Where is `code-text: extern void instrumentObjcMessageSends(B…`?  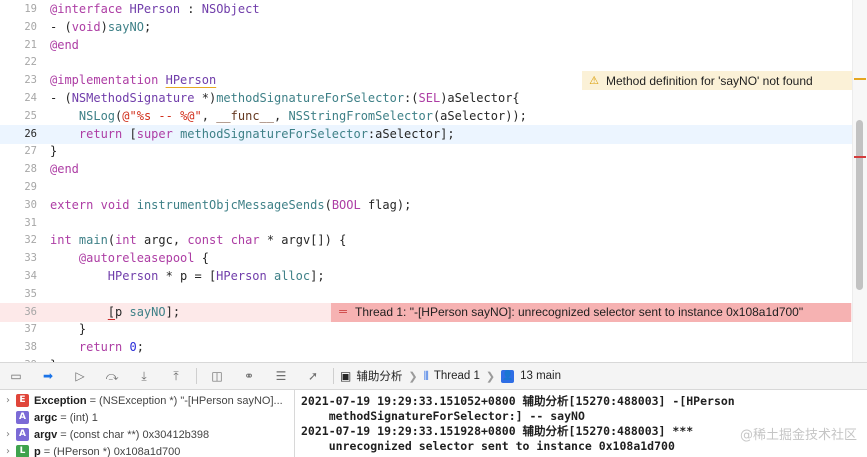
code-text: extern void instrumentObjcMessageSends(B… is located at coordinates (230, 205).